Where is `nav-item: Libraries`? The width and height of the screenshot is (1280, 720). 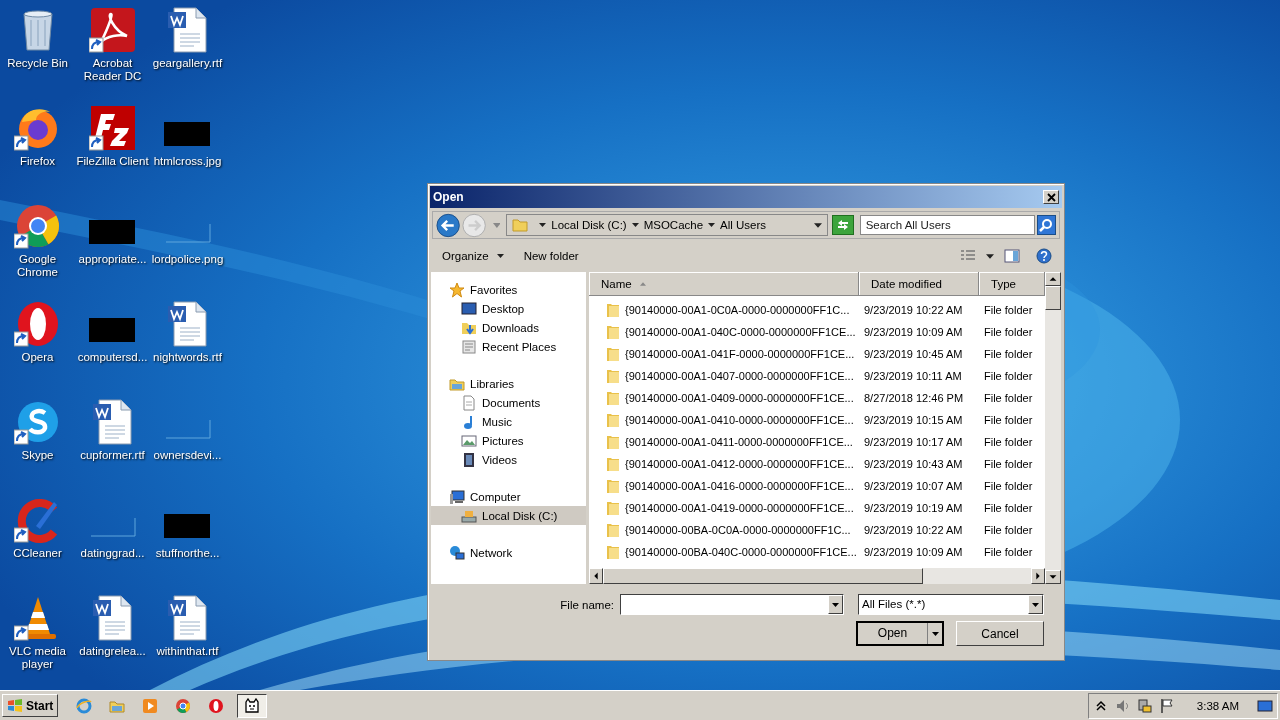 nav-item: Libraries is located at coordinates (508, 383).